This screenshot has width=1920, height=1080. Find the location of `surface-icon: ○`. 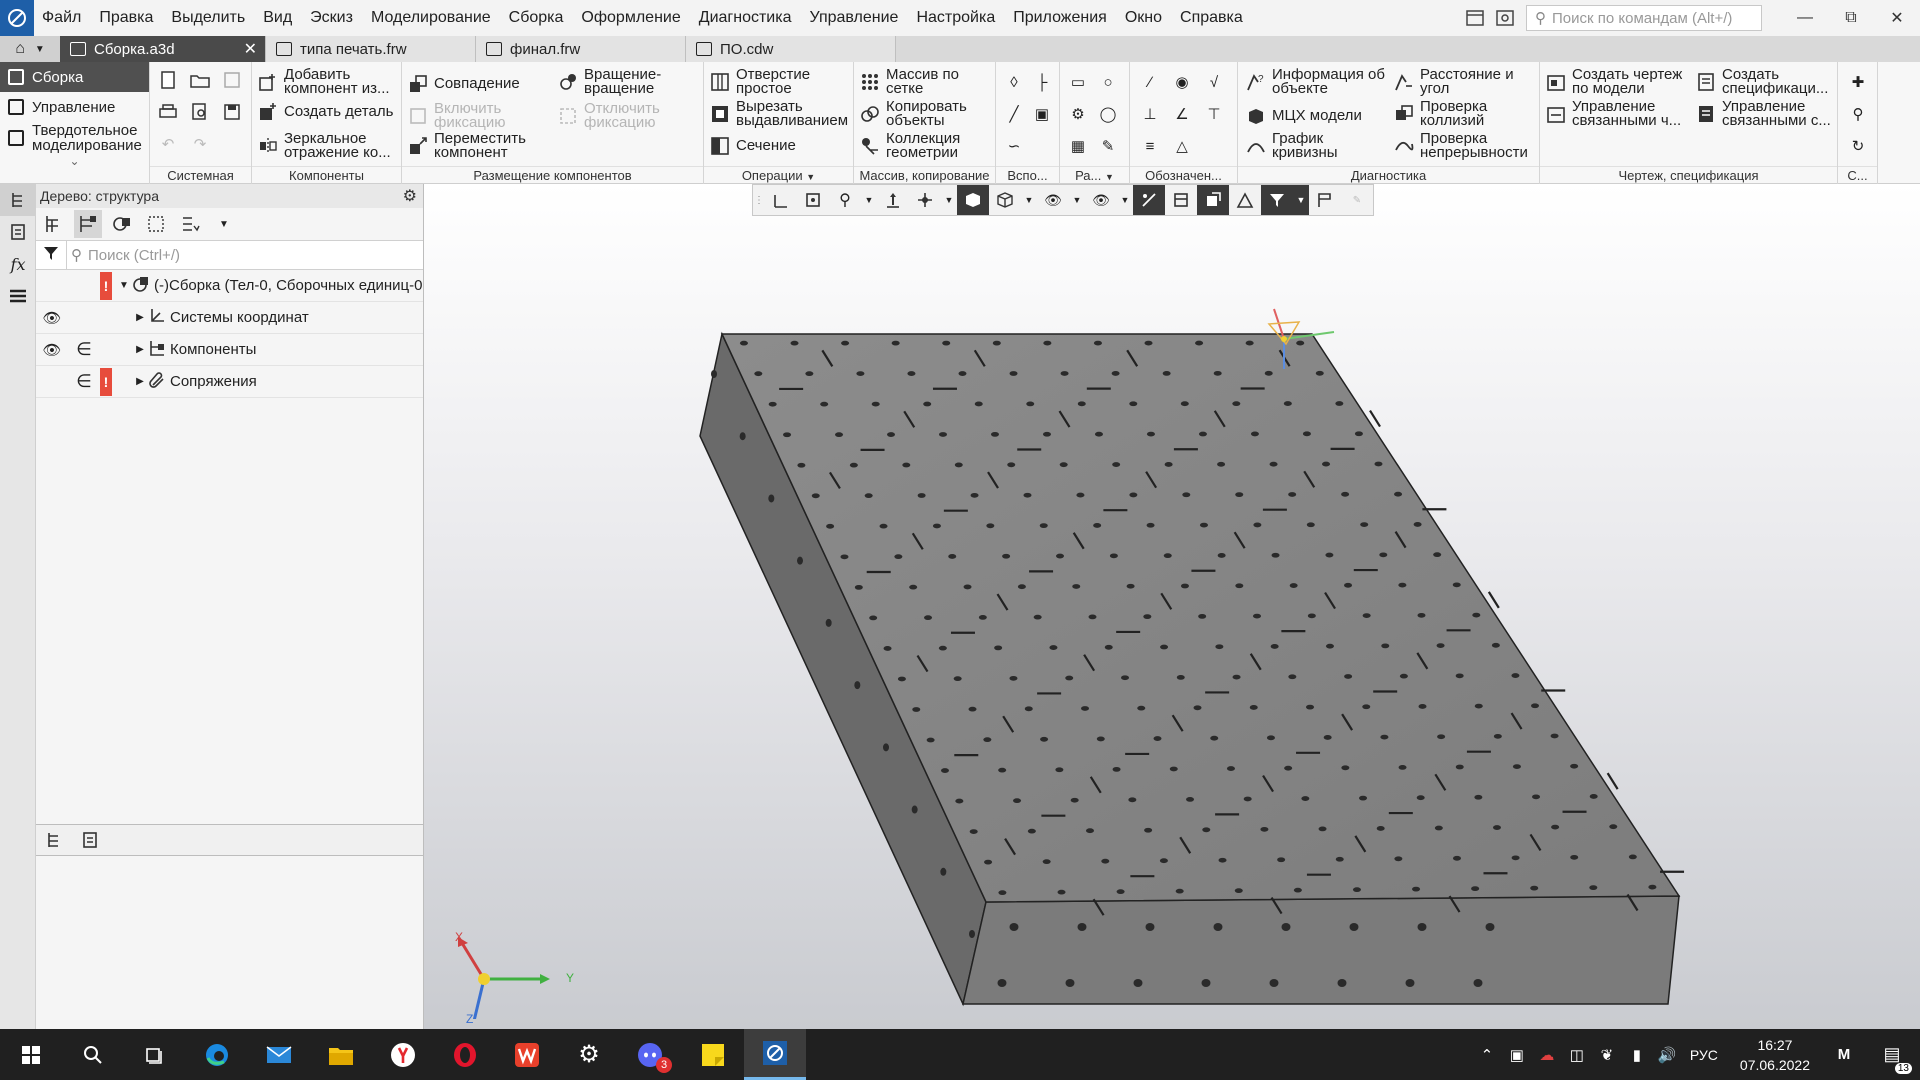

surface-icon: ○ is located at coordinates (1108, 82).